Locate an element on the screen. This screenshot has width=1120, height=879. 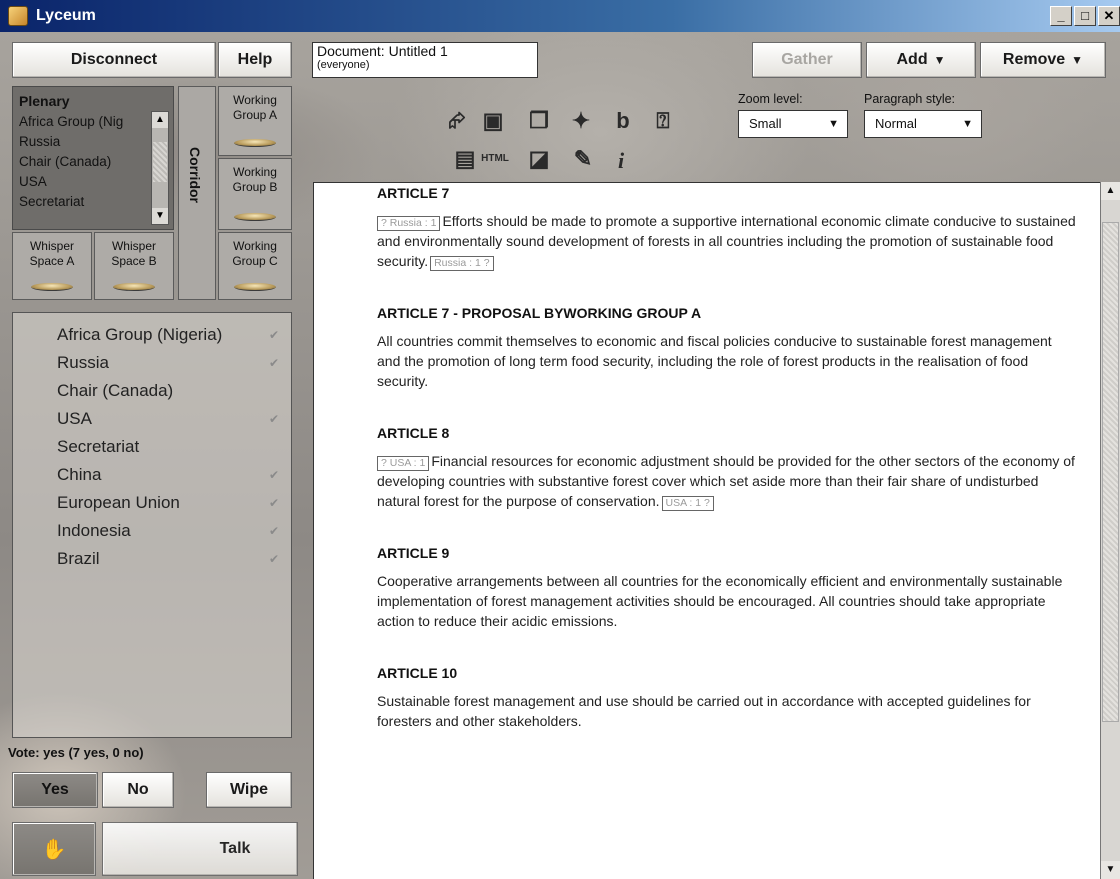
open-icon: ⮳ is located at coordinates (457, 121).